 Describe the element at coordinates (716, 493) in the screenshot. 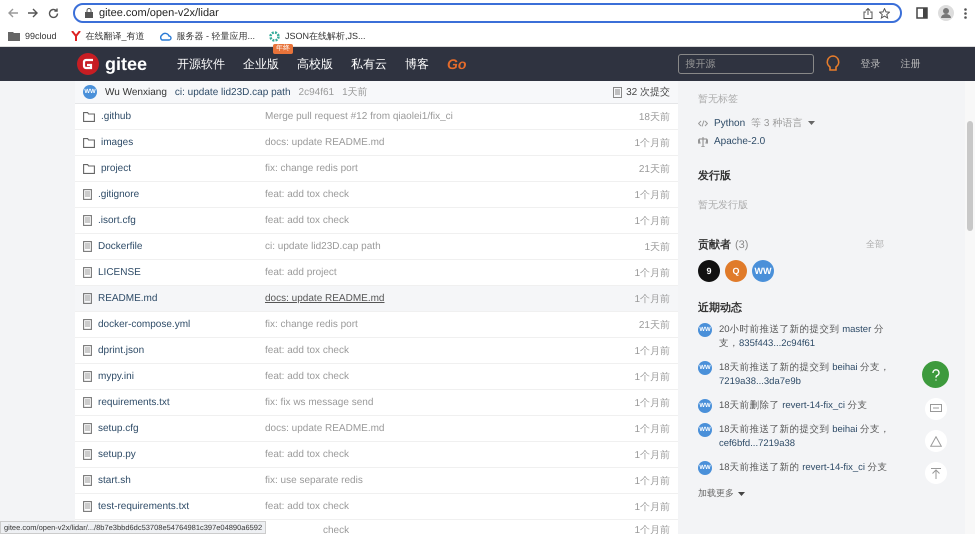

I see `load-more-button: 加载更多` at that location.